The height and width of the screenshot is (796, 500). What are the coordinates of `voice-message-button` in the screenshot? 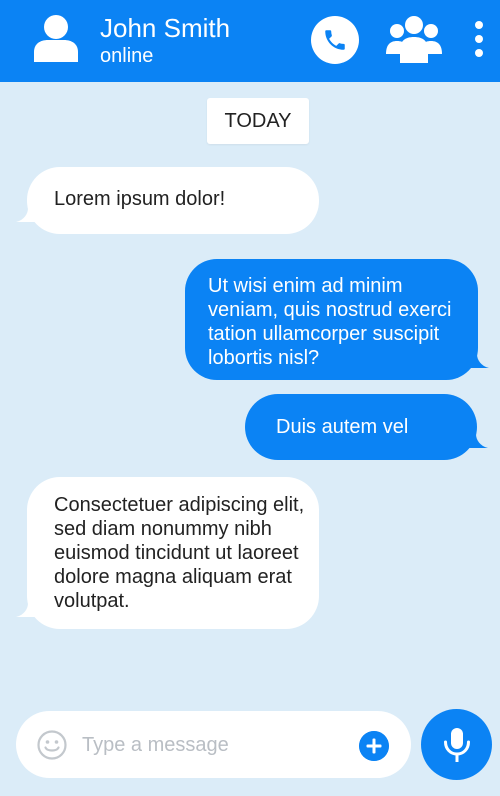 It's located at (456, 744).